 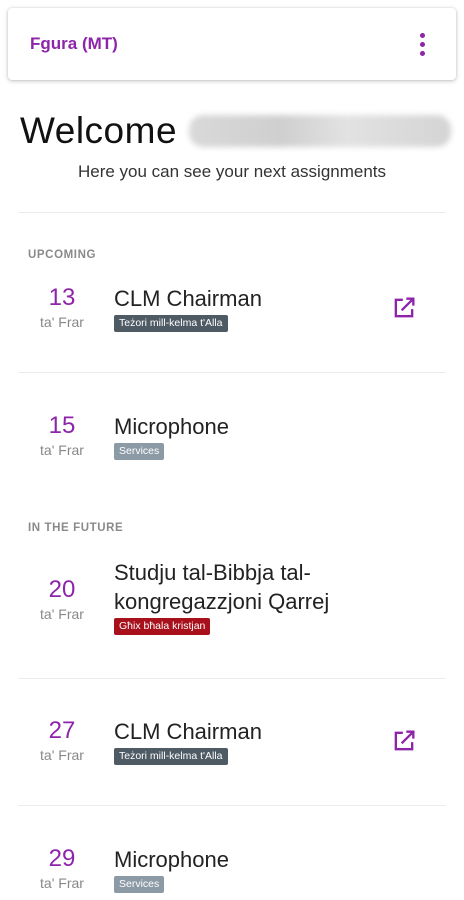 I want to click on assignment-badge: Għix bħala kristjan, so click(x=162, y=626).